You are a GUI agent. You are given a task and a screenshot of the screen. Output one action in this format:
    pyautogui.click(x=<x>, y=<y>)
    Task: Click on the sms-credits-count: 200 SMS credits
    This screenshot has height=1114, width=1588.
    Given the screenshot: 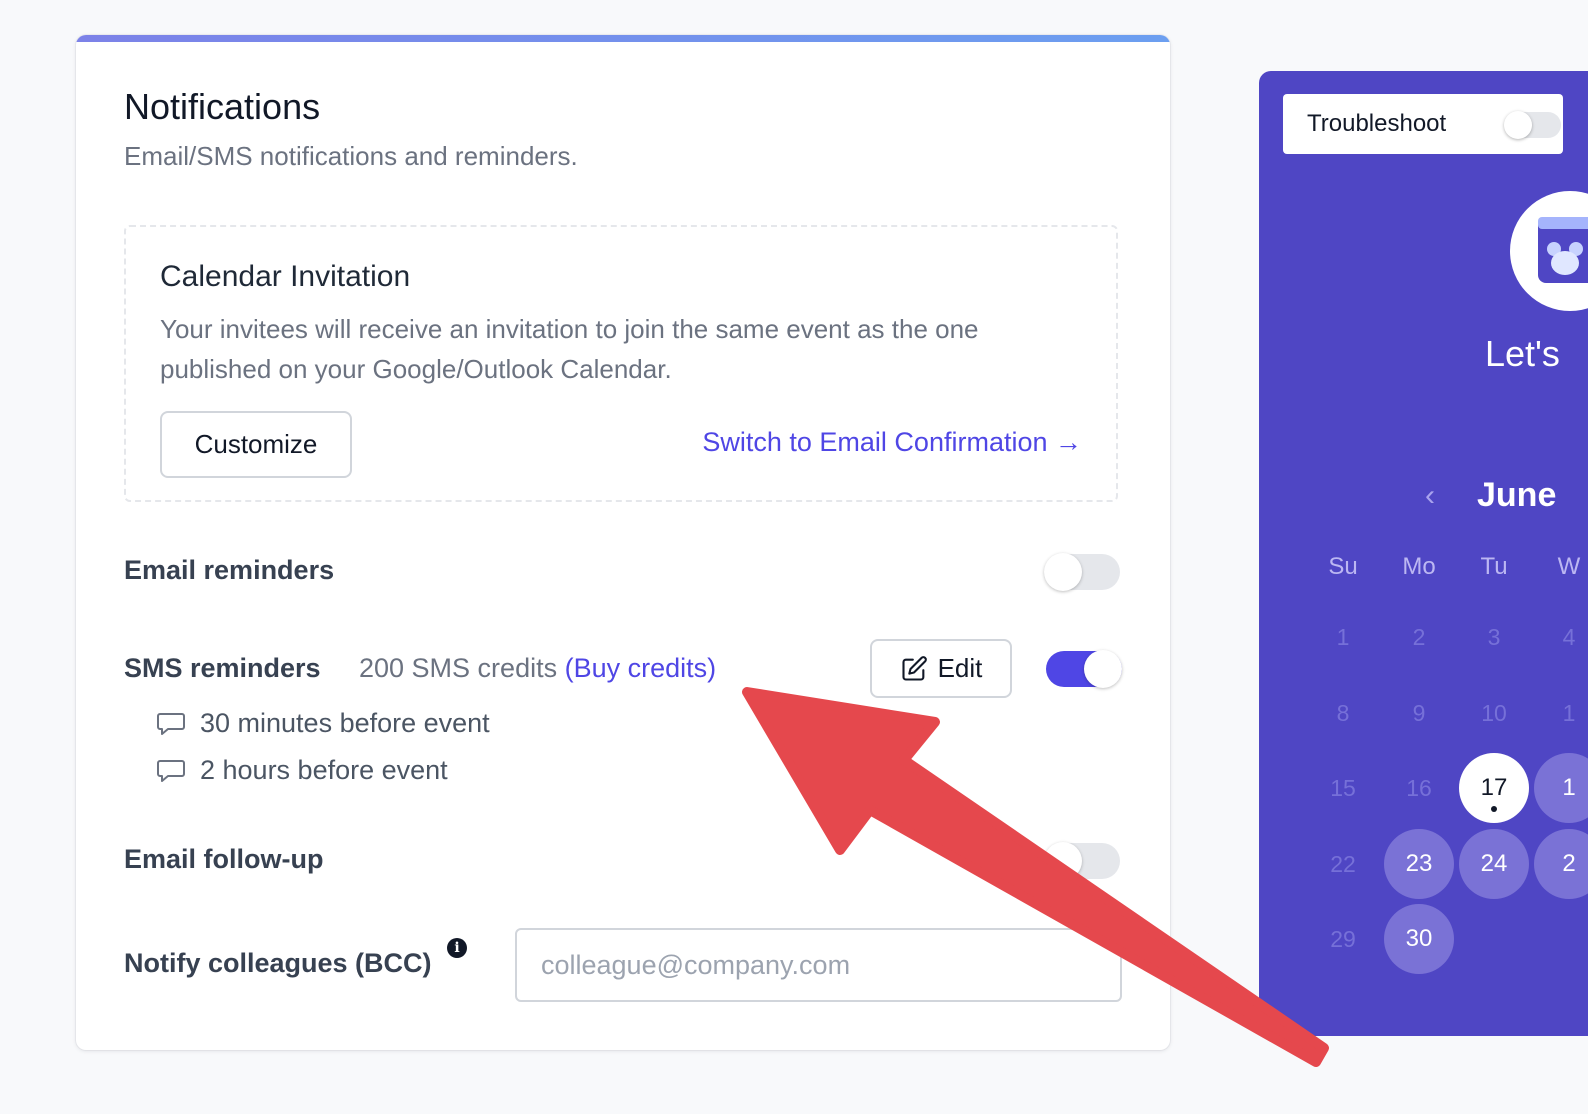 What is the action you would take?
    pyautogui.click(x=458, y=668)
    